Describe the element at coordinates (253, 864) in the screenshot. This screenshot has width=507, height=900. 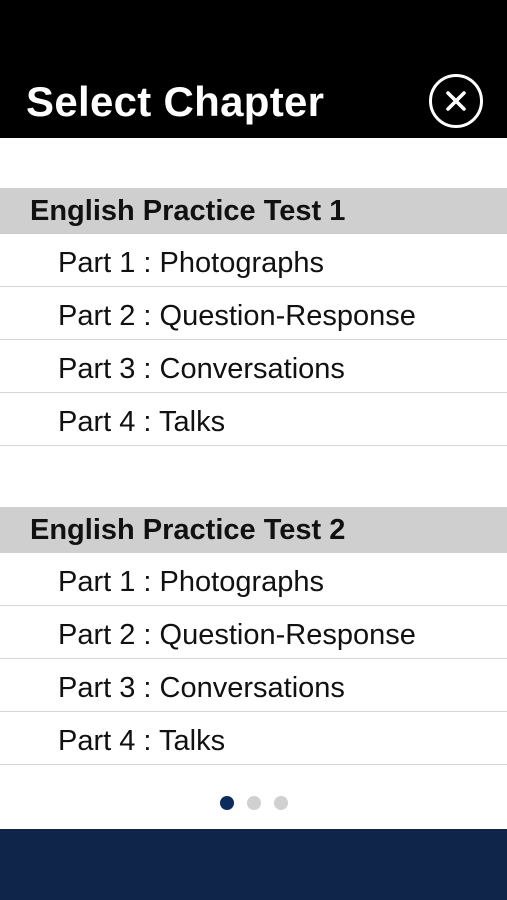
I see `footer-bar` at that location.